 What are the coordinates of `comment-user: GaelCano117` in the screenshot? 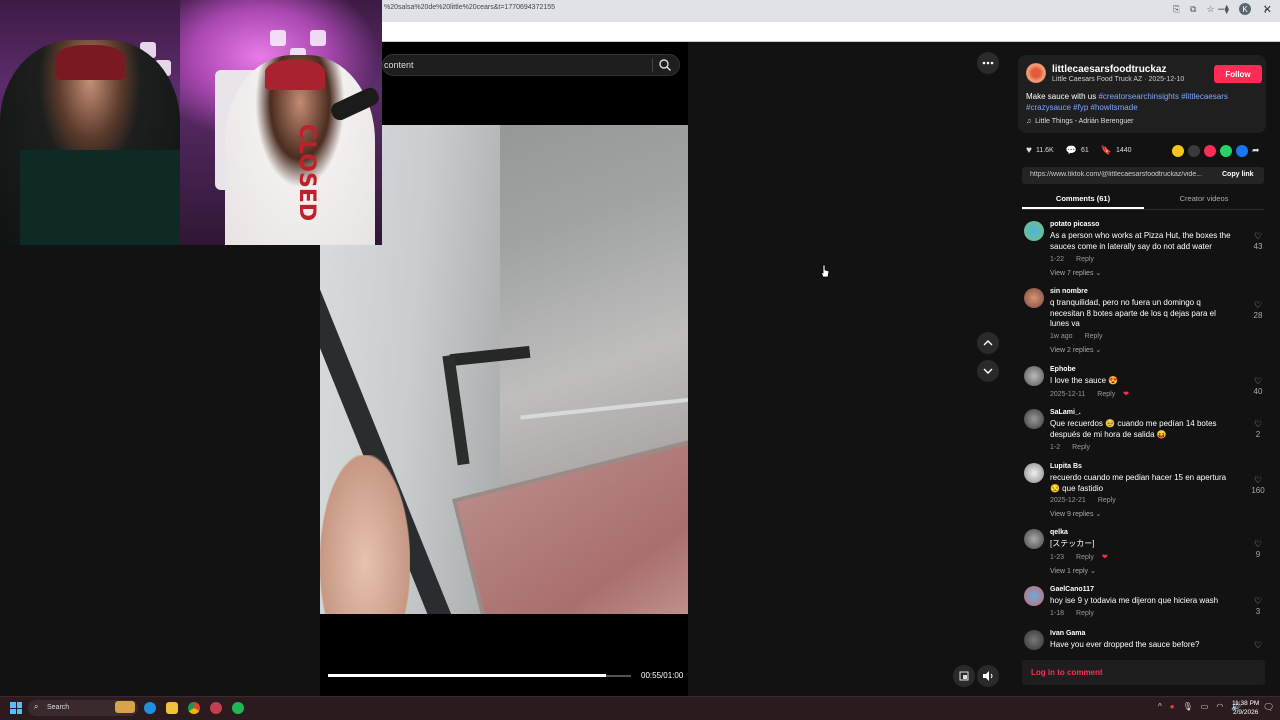 It's located at (1072, 589).